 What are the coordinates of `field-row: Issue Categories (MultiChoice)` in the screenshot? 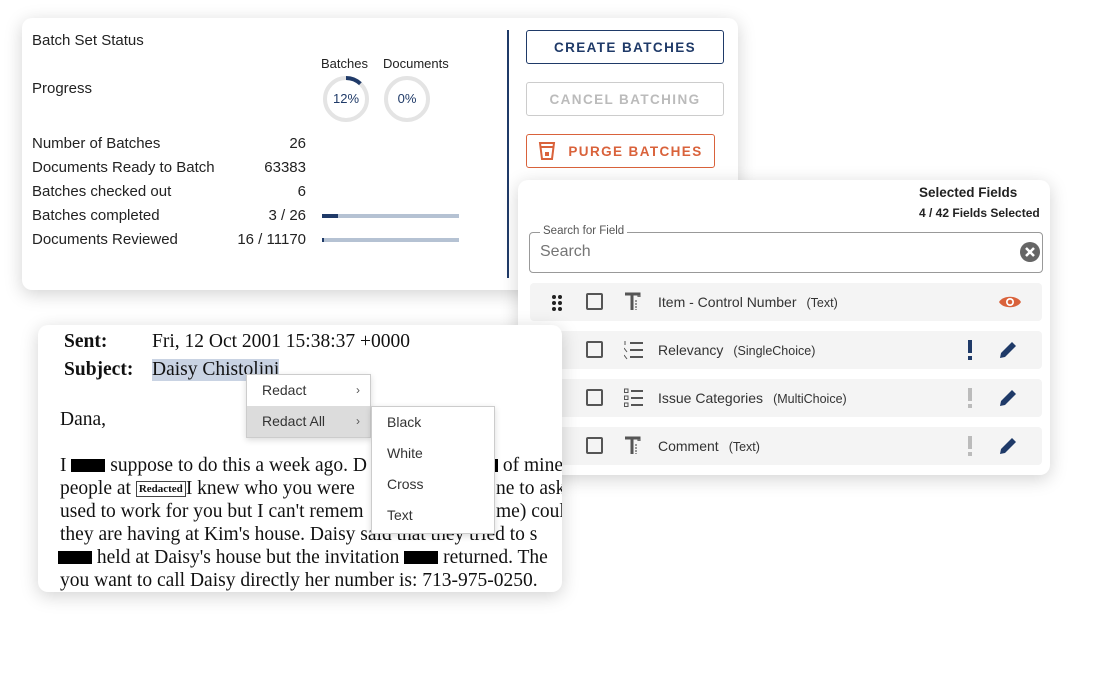 It's located at (786, 398).